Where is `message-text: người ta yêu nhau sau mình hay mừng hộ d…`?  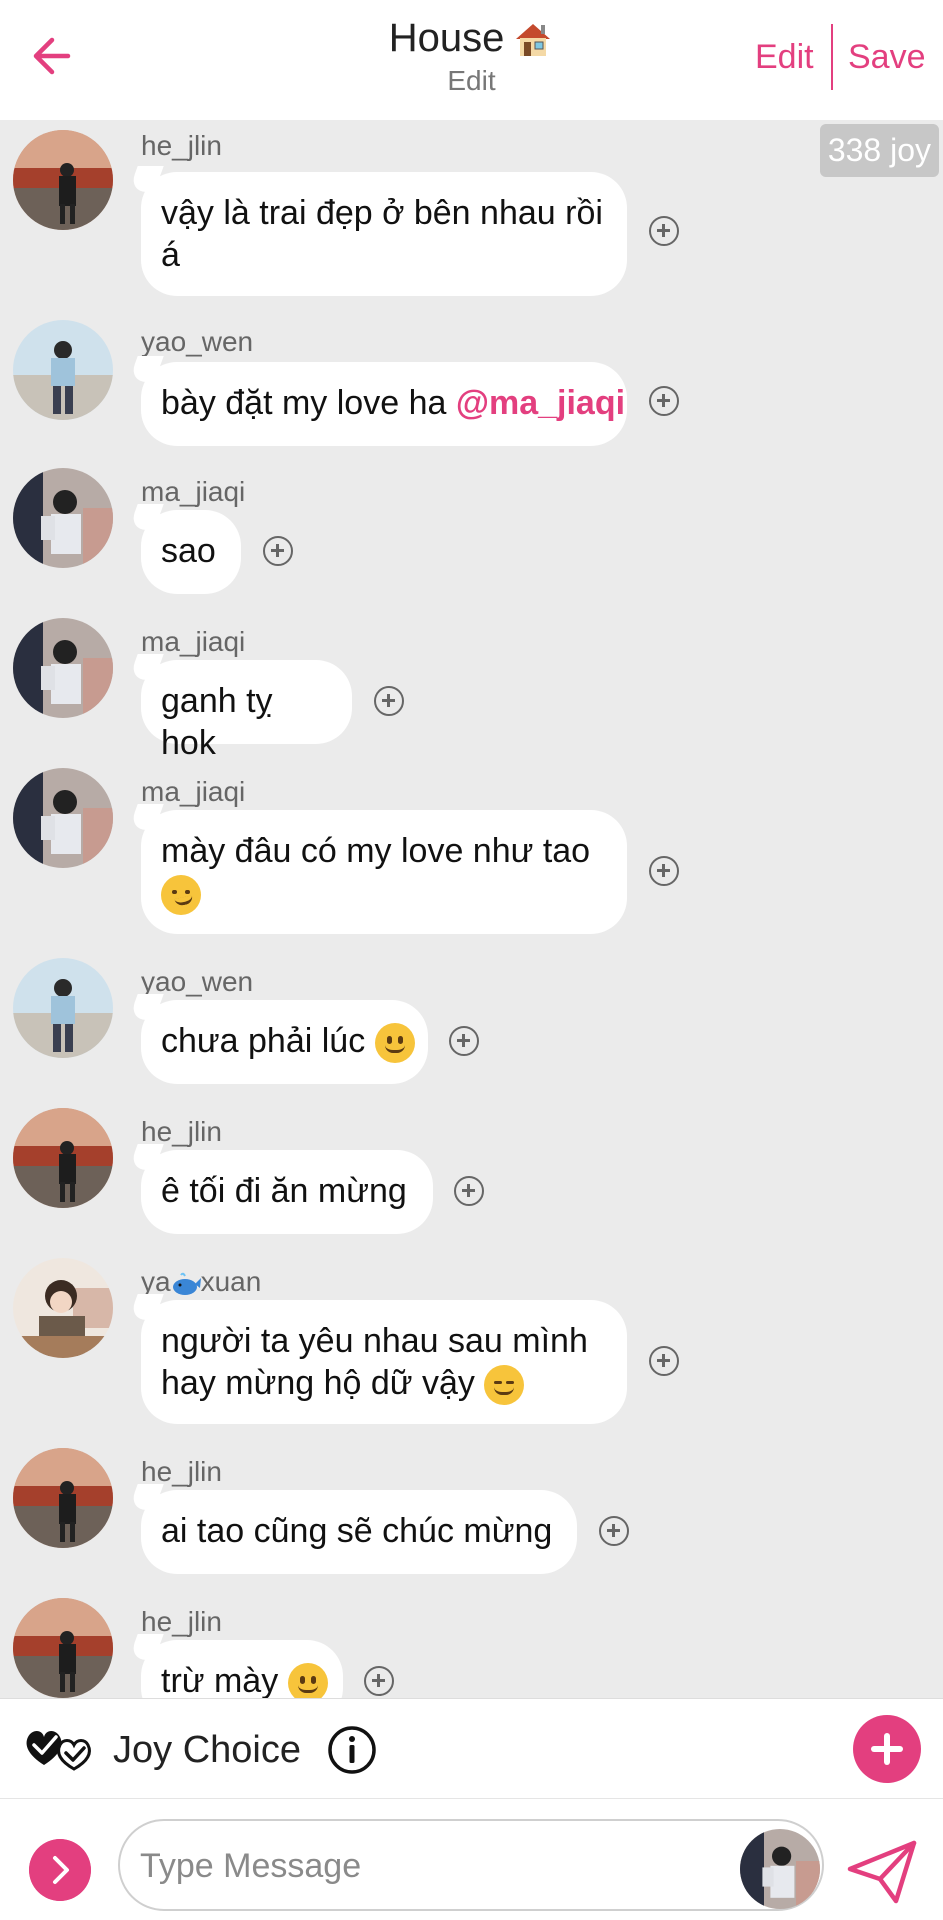
message-text: người ta yêu nhau sau mình hay mừng hộ d… is located at coordinates (374, 1362).